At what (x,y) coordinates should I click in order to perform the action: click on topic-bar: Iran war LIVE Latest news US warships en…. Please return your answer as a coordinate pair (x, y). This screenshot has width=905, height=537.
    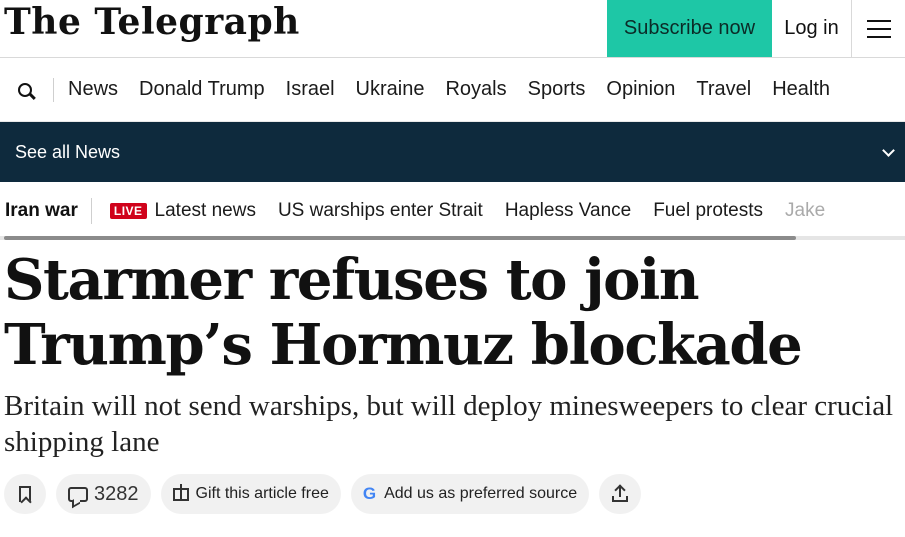
    Looking at the image, I should click on (452, 211).